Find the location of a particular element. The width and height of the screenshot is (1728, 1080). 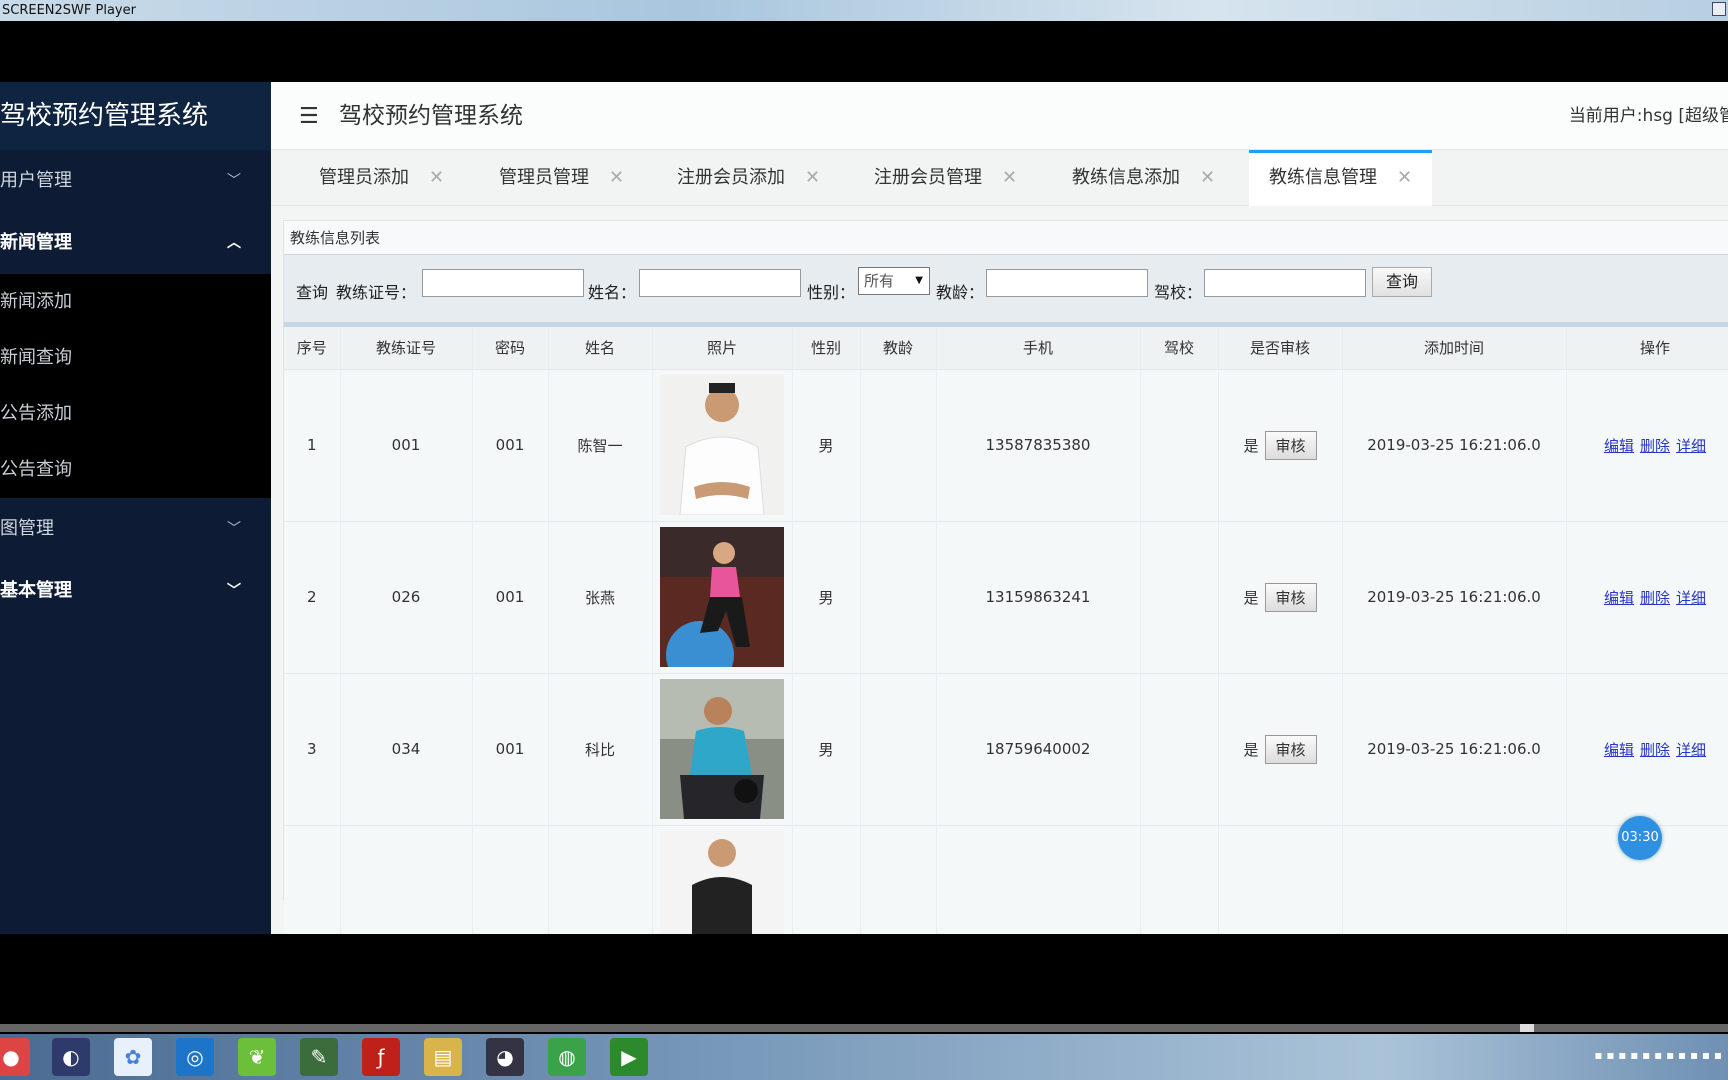

restore-button is located at coordinates (1719, 9).